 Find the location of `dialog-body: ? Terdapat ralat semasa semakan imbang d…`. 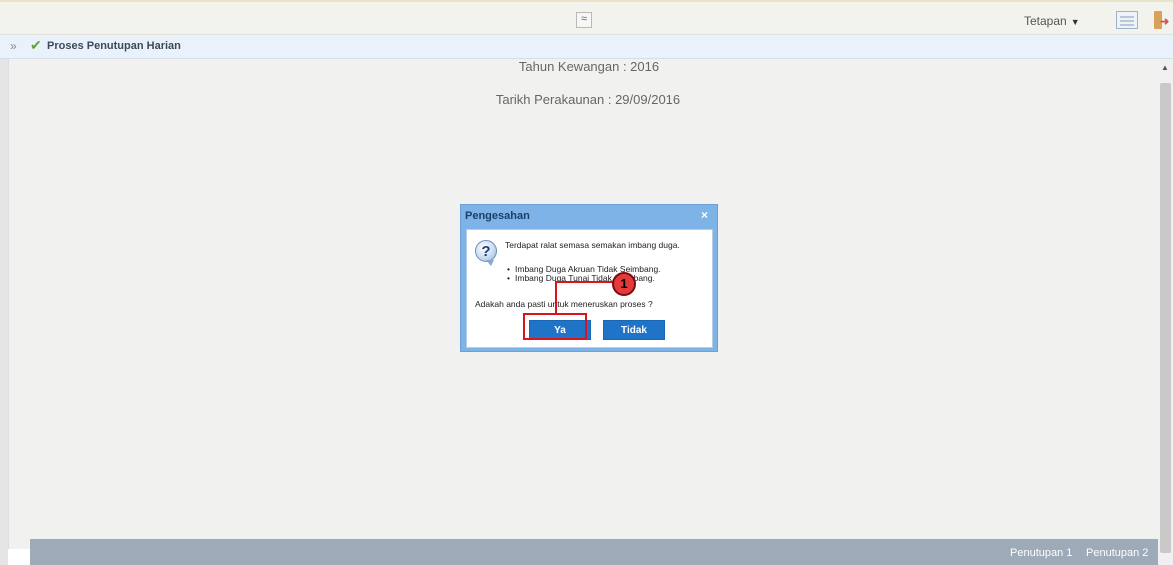

dialog-body: ? Terdapat ralat semasa semakan imbang d… is located at coordinates (589, 288).